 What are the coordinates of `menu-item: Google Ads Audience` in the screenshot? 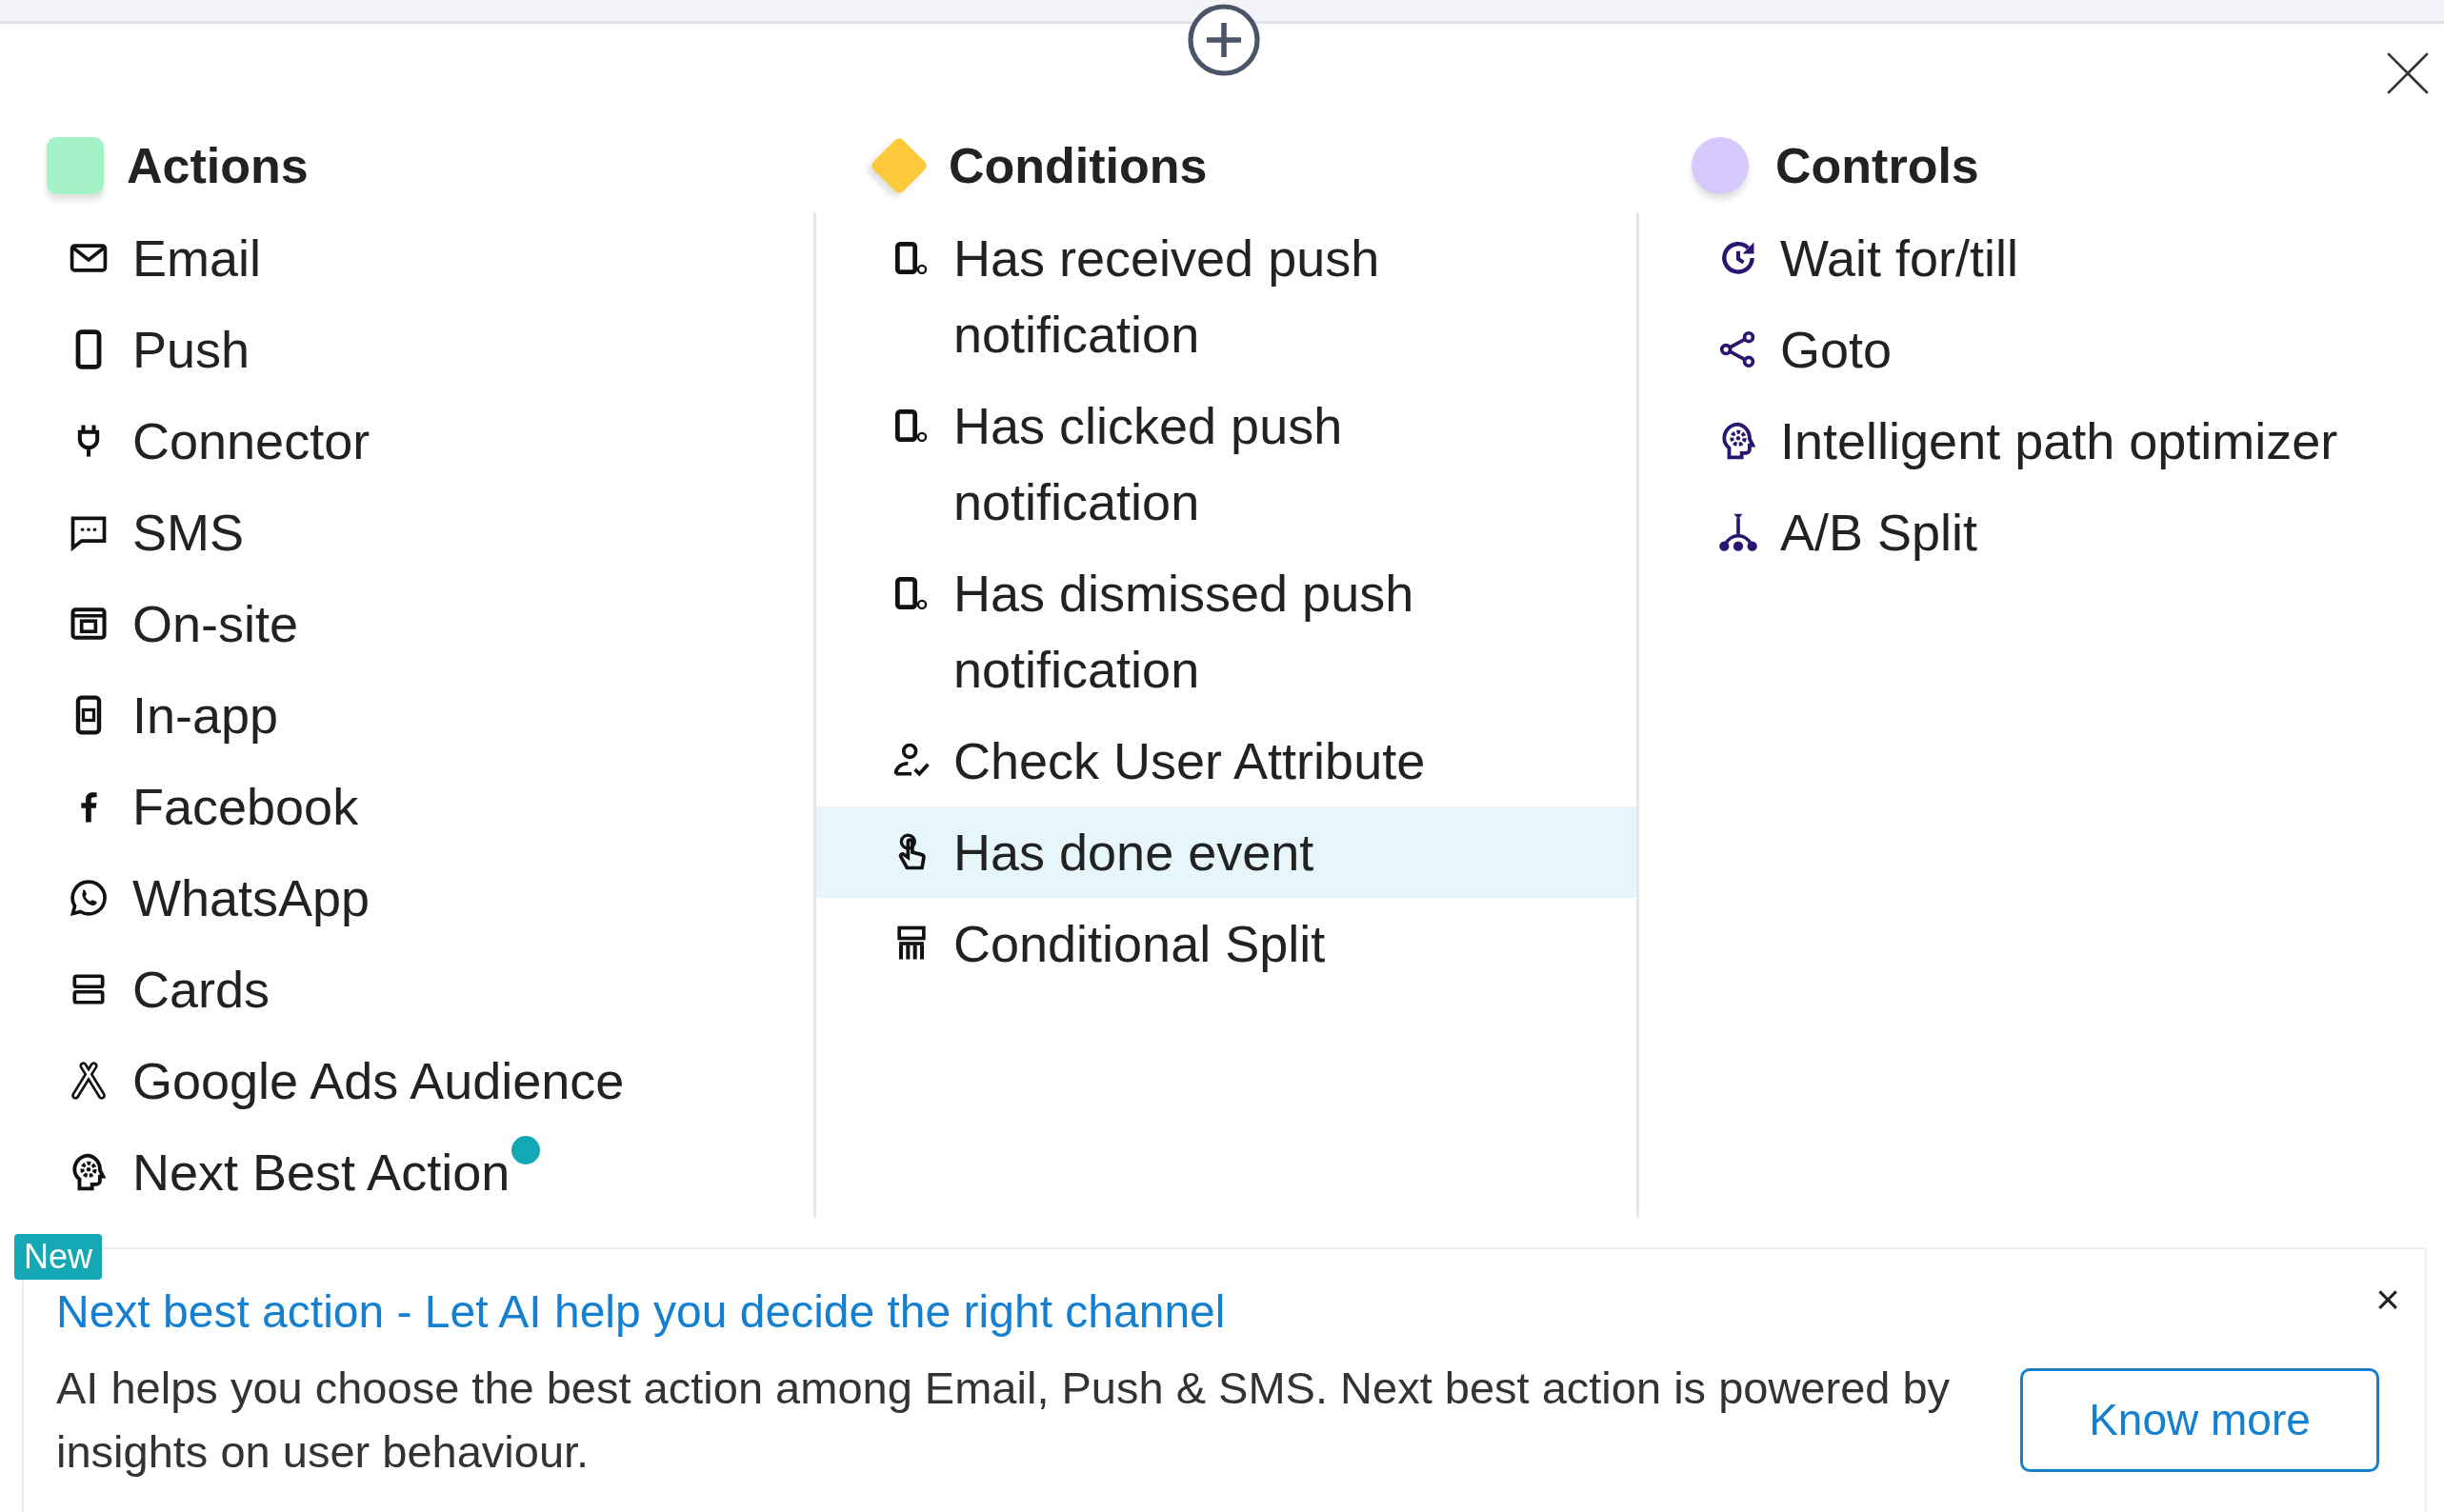 It's located at (406, 1080).